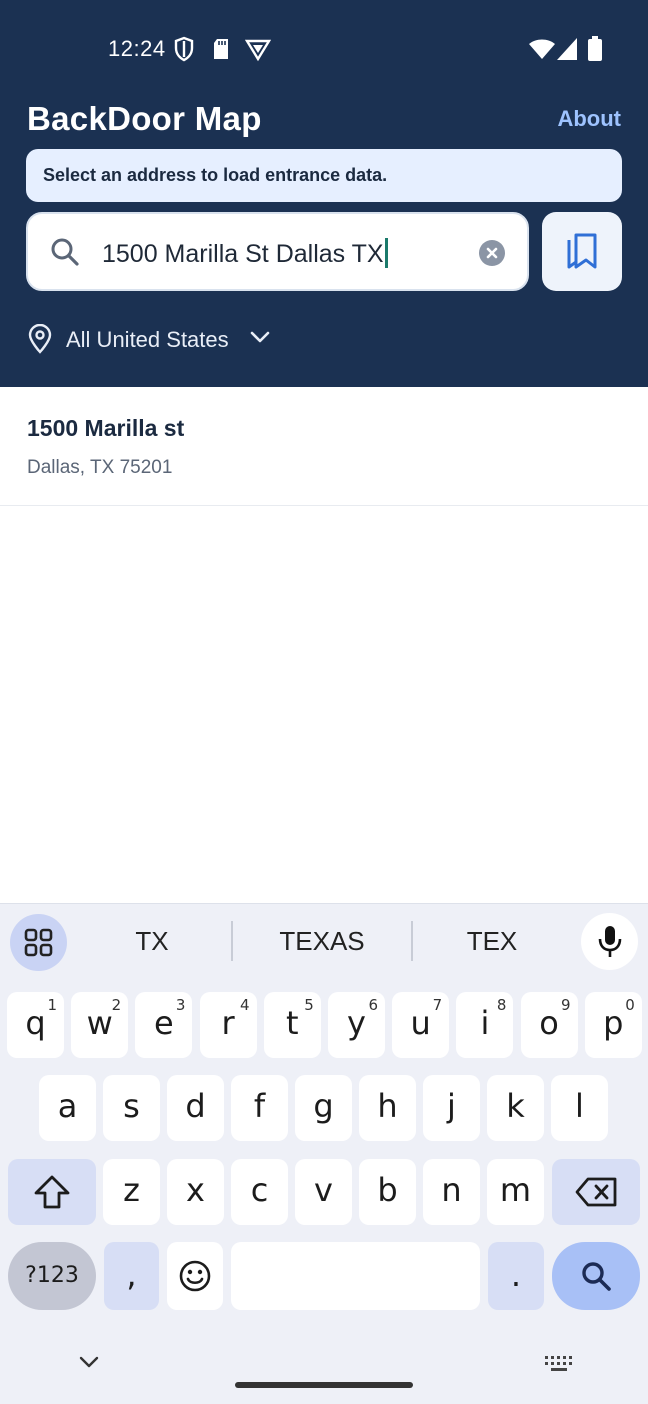 This screenshot has height=1404, width=648. I want to click on comma-key-label: ,, so click(131, 1275).